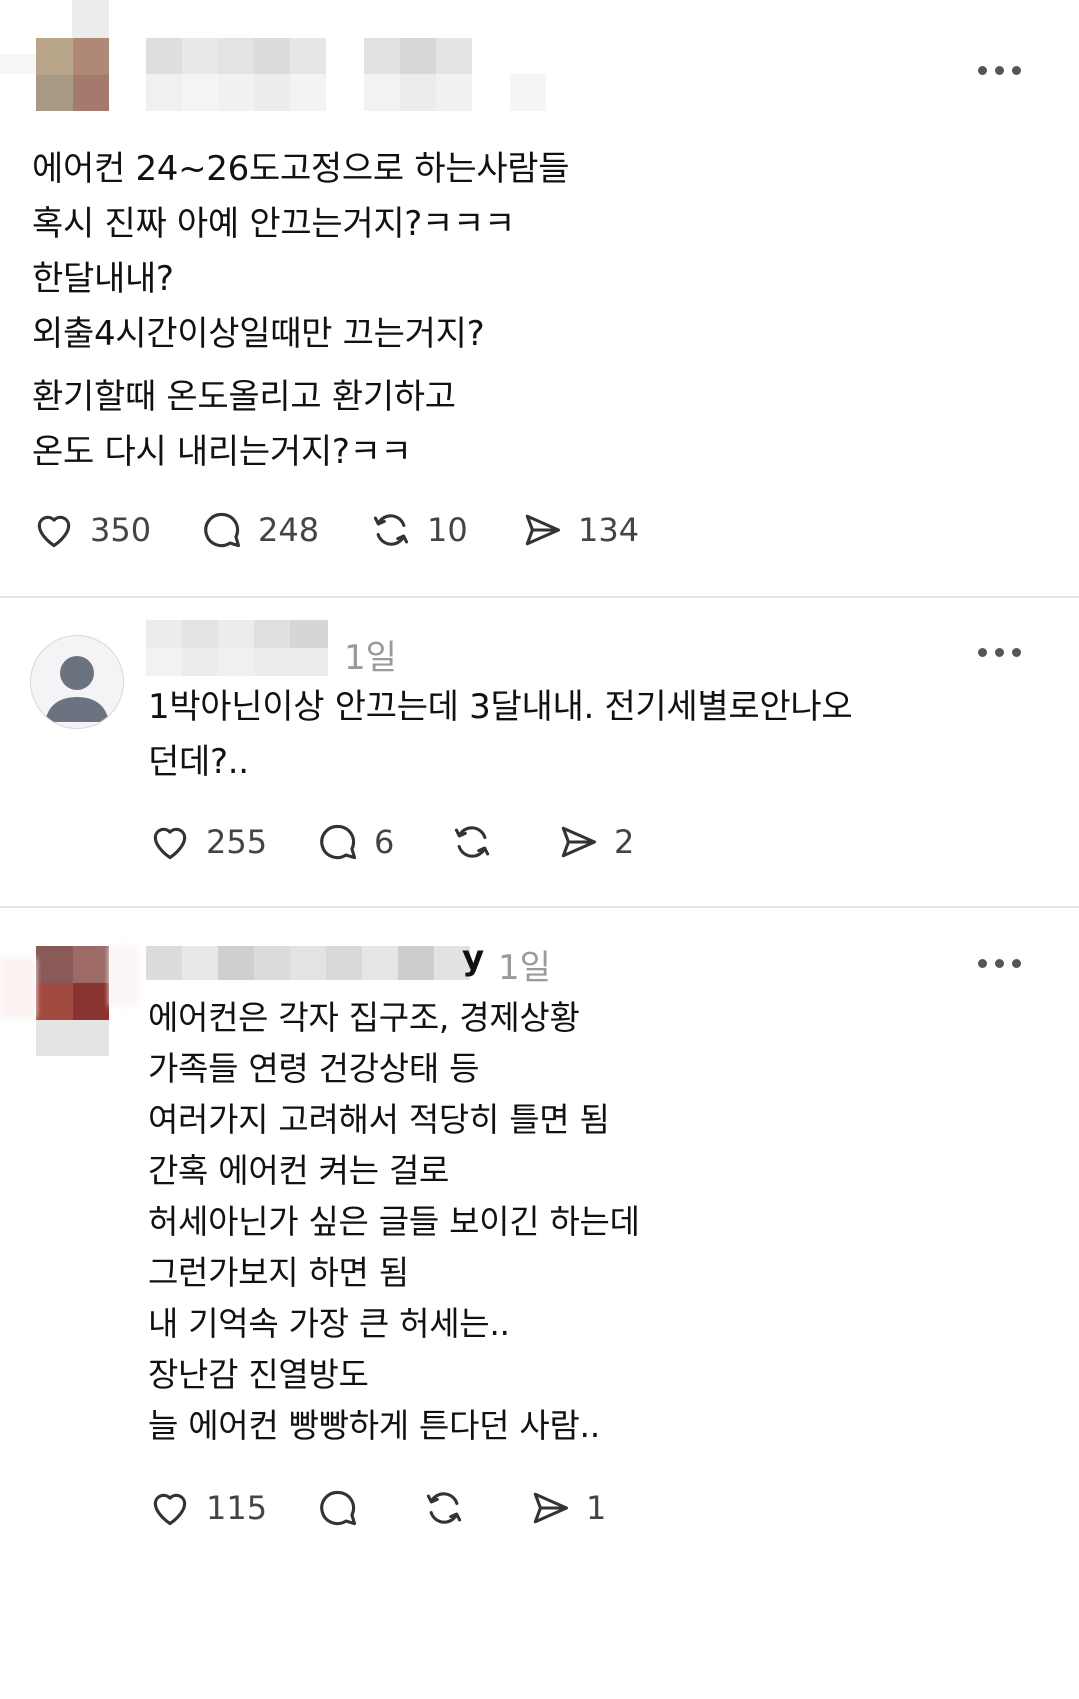 This screenshot has width=1079, height=1699. What do you see at coordinates (500, 734) in the screenshot?
I see `reply-body: 1박아닌이상 안끄는데 3달내내. 전기세별로안나오 던데?..` at bounding box center [500, 734].